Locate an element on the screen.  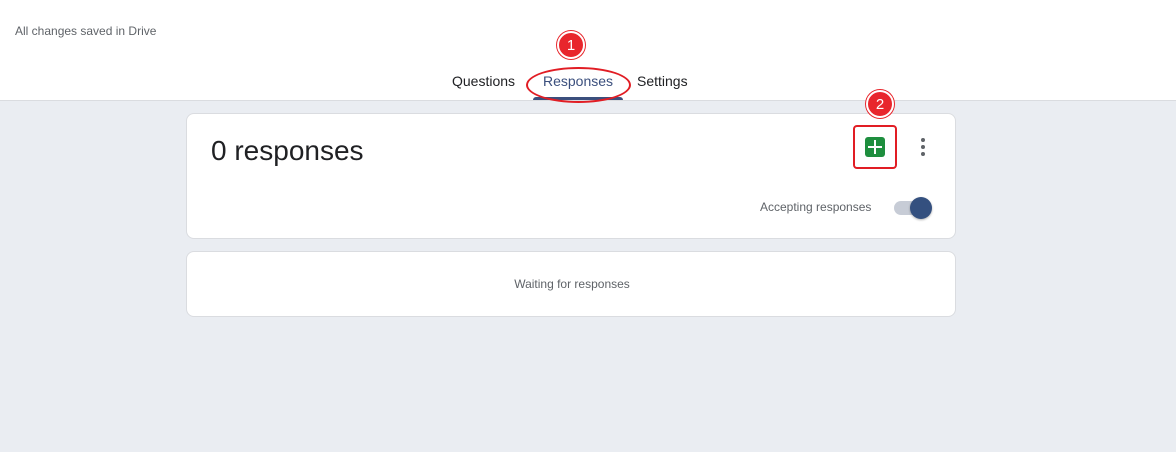
waiting-message: Waiting for responses is located at coordinates (572, 284).